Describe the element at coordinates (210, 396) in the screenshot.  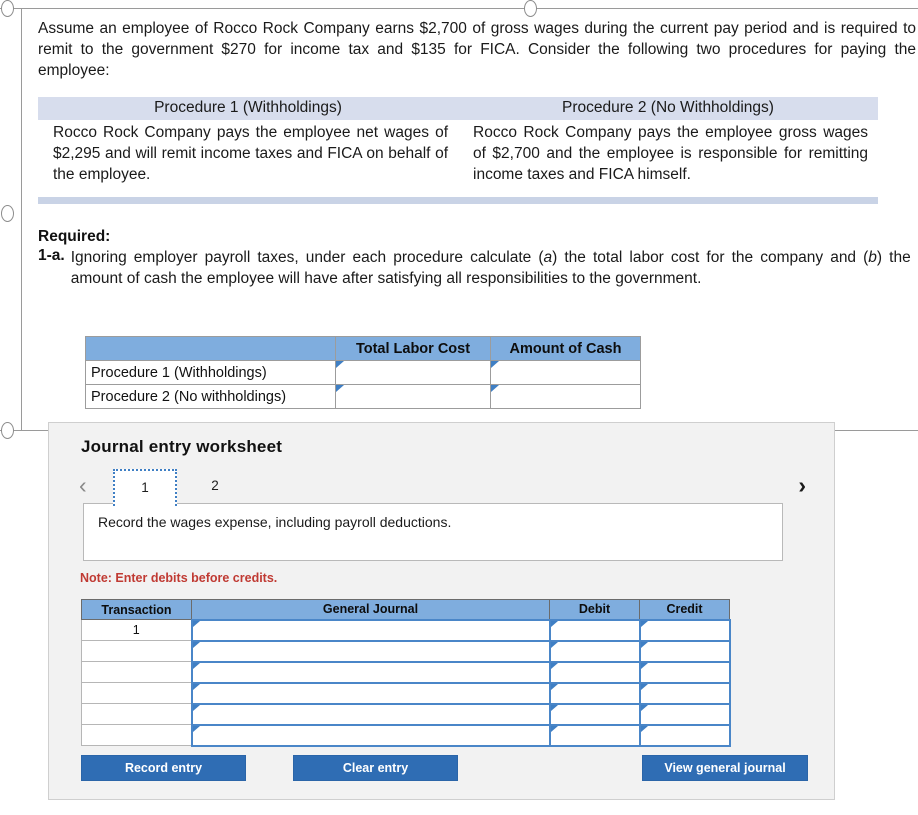
I see `answer-row-label-procedure-2: Procedure 2 (No withholdings)` at that location.